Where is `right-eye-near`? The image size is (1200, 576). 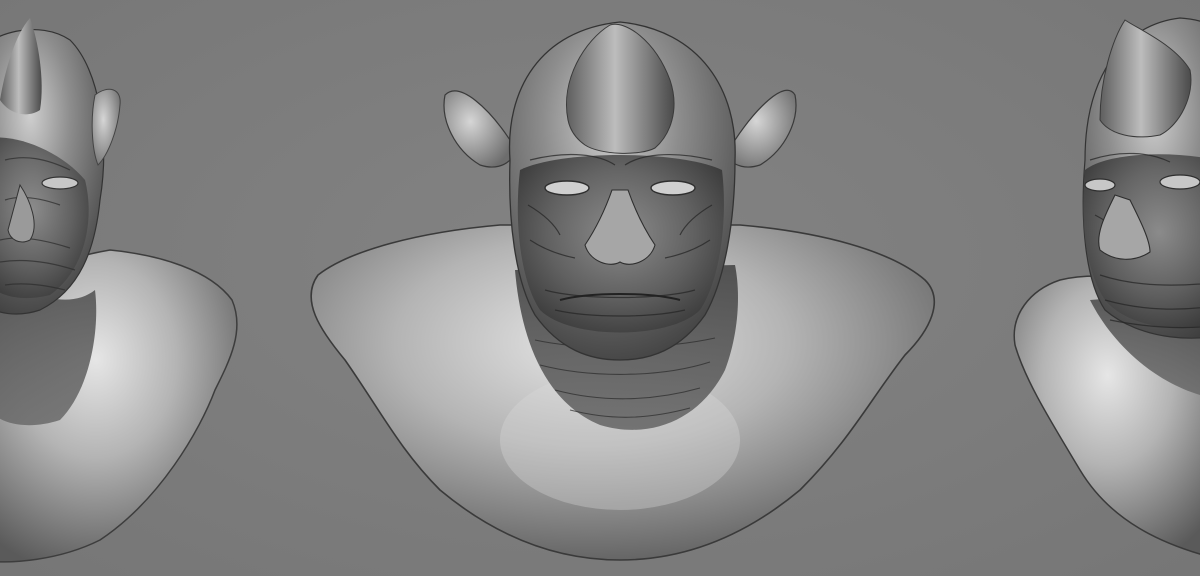 right-eye-near is located at coordinates (1100, 185).